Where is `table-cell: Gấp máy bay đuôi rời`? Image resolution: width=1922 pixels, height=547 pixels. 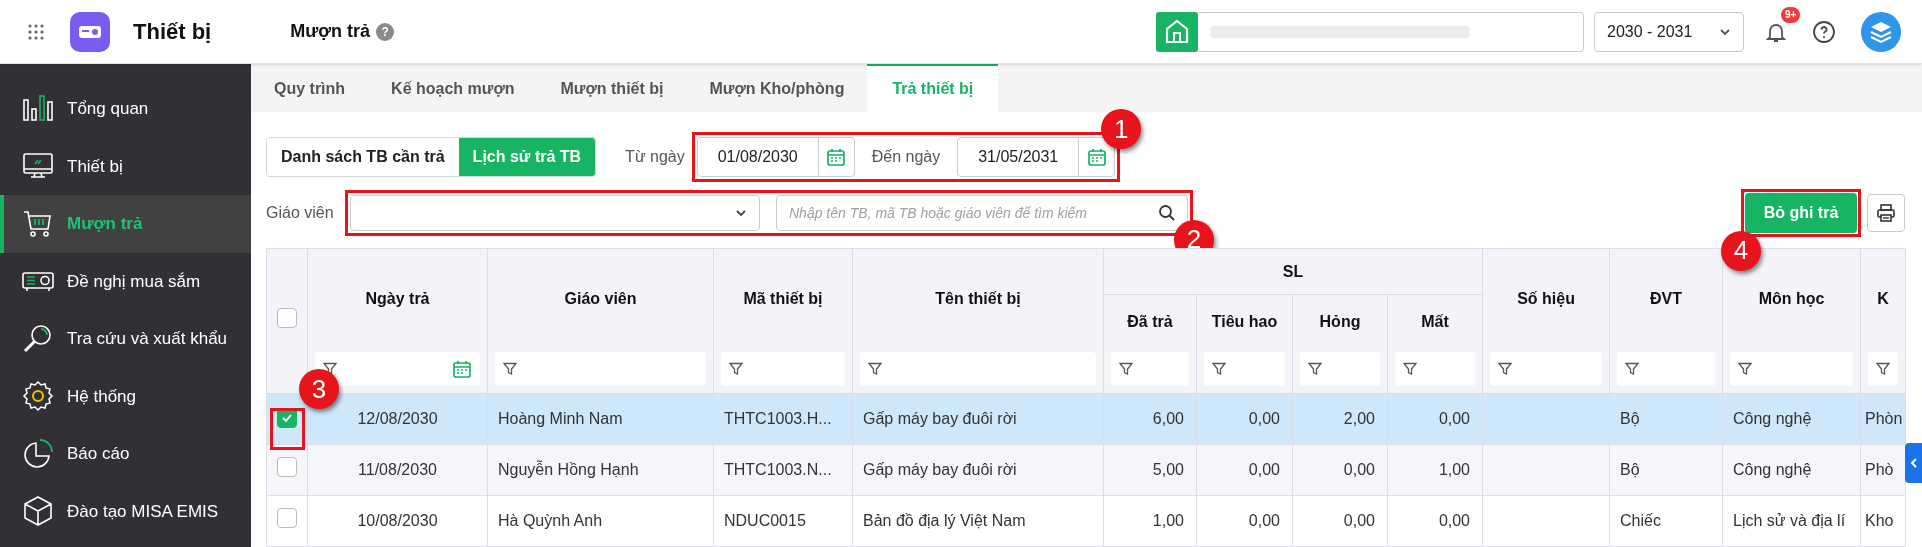
table-cell: Gấp máy bay đuôi rời is located at coordinates (940, 418).